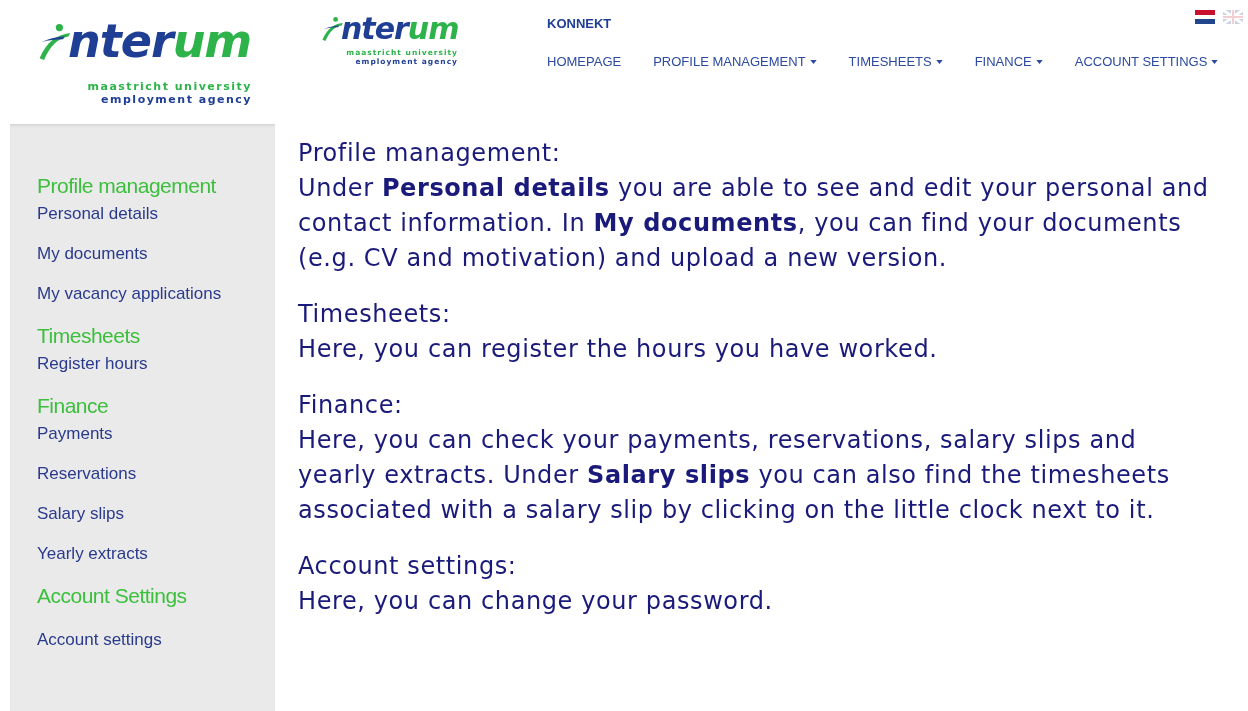 The height and width of the screenshot is (711, 1248). What do you see at coordinates (112, 596) in the screenshot?
I see `sidebar-heading: Account Settings` at bounding box center [112, 596].